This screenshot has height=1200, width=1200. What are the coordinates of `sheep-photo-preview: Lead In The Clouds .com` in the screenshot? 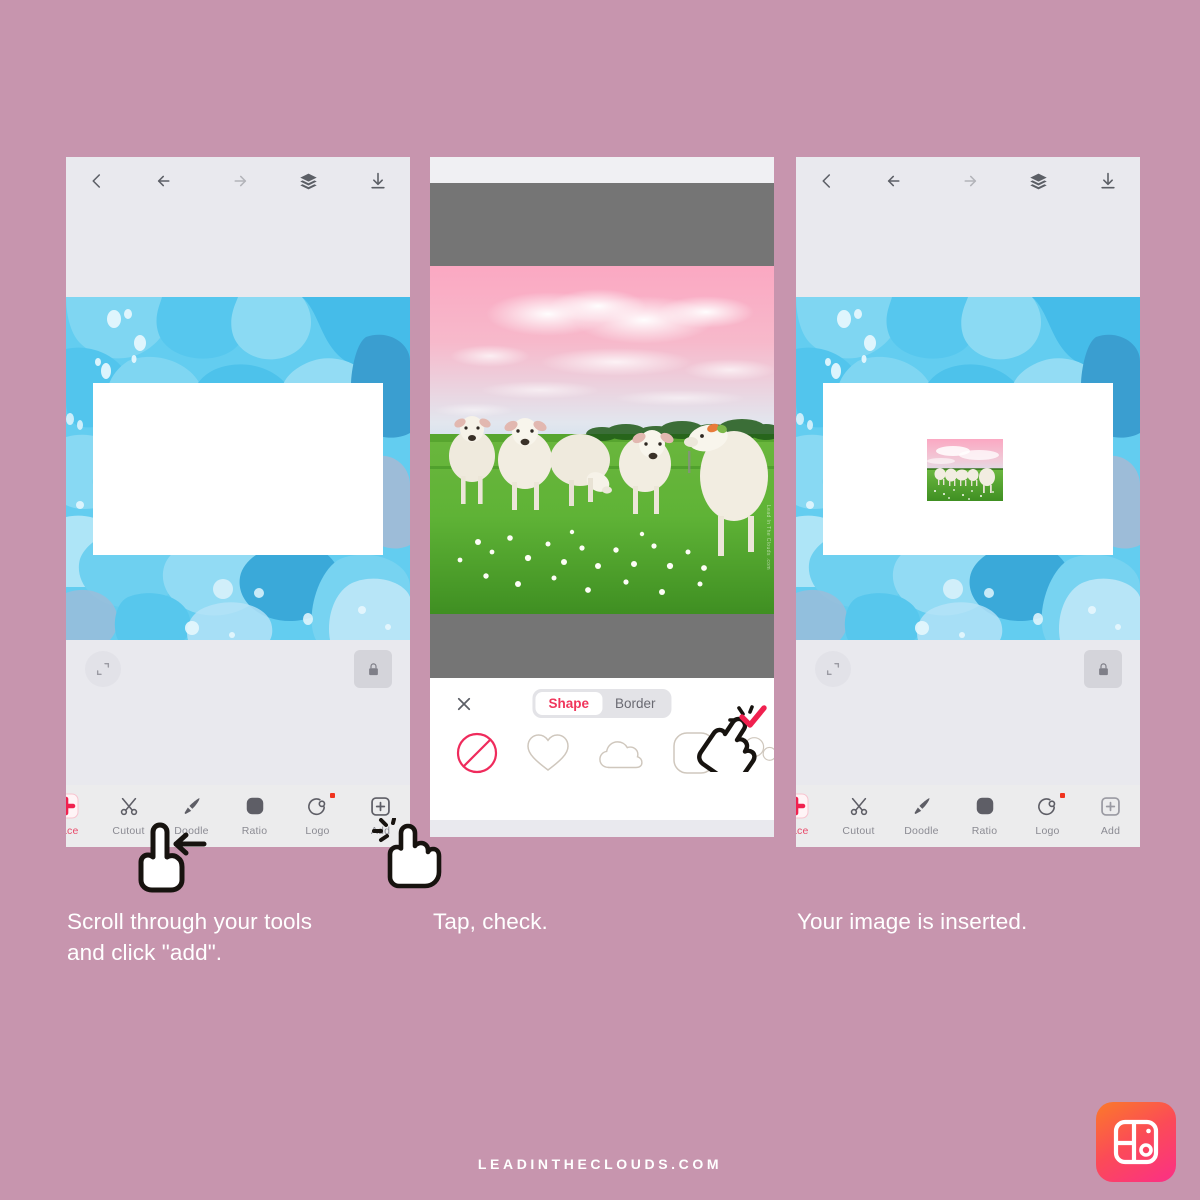 It's located at (602, 440).